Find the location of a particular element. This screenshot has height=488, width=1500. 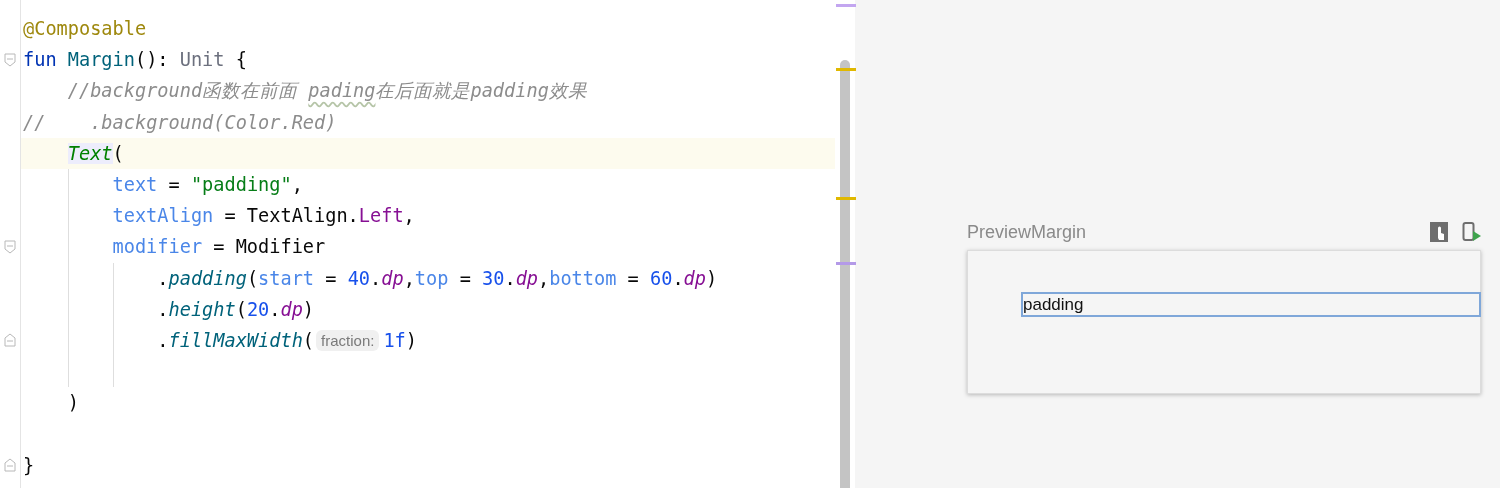

code-token: @Composable is located at coordinates (85, 29).